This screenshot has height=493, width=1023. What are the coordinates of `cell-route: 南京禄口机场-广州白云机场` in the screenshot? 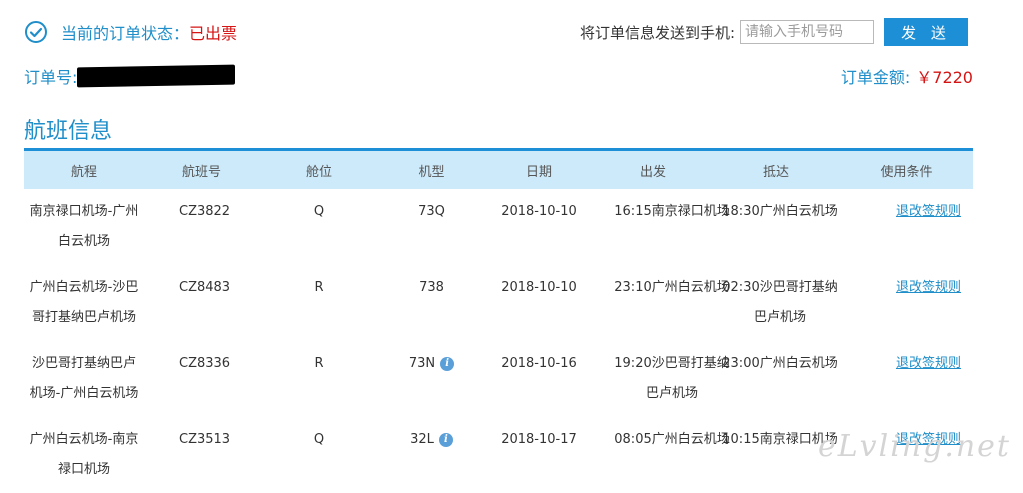 It's located at (84, 226).